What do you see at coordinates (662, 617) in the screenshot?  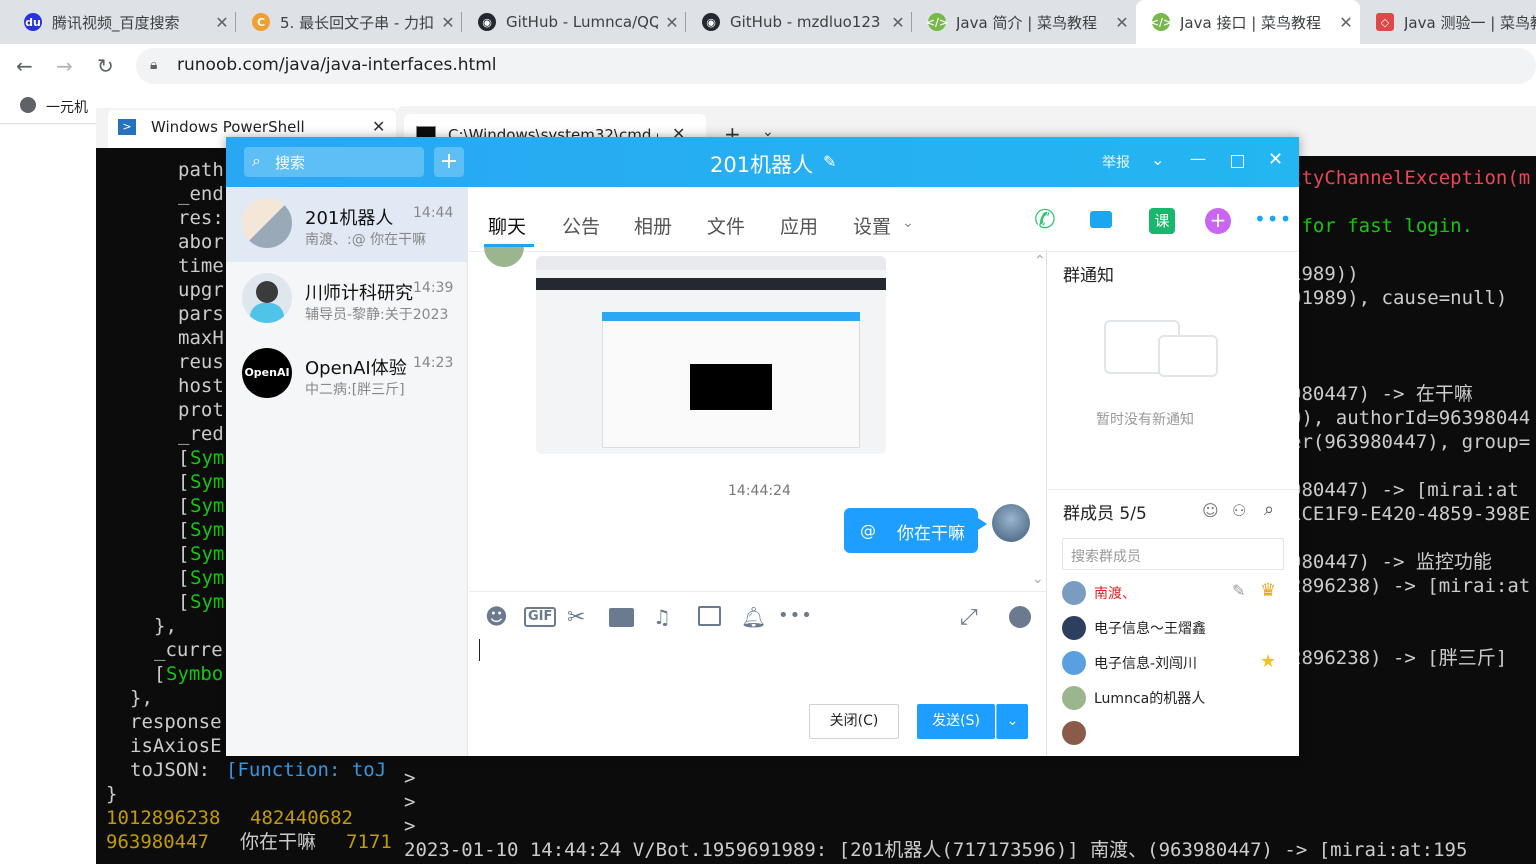 I see `music-icon: ♫` at bounding box center [662, 617].